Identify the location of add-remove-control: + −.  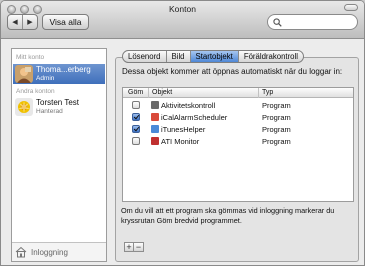
(134, 247).